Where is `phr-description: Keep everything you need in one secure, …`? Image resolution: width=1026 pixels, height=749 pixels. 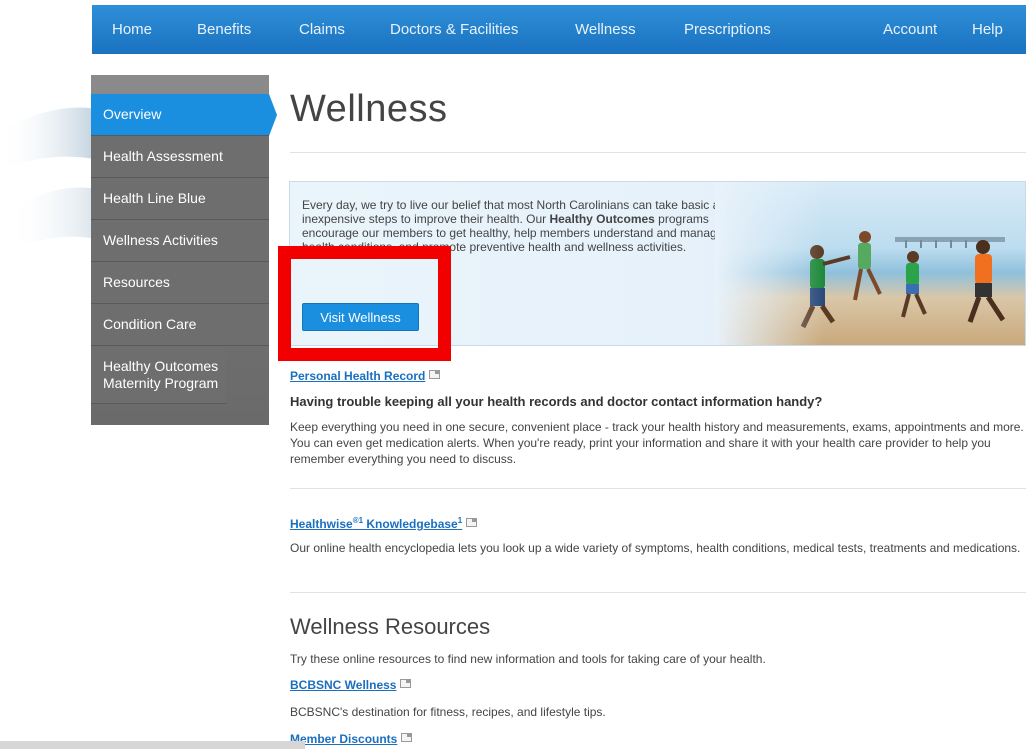 phr-description: Keep everything you need in one secure, … is located at coordinates (657, 443).